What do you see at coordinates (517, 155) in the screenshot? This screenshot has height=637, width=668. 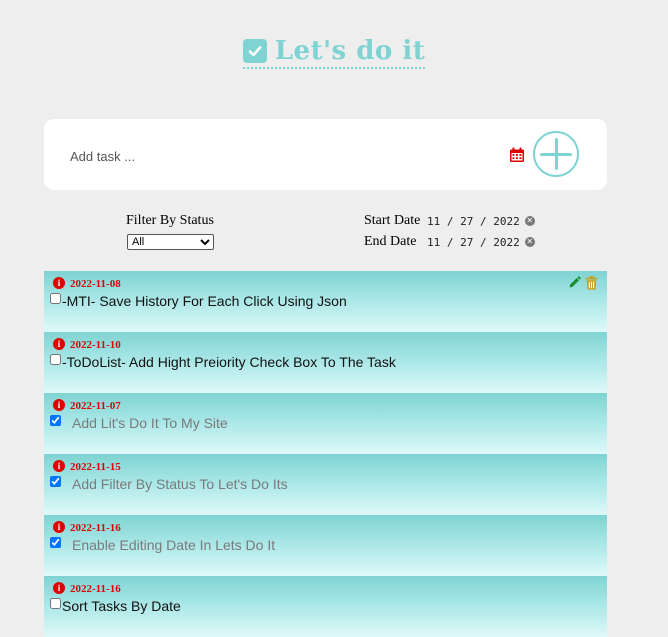 I see `calendar-icon` at bounding box center [517, 155].